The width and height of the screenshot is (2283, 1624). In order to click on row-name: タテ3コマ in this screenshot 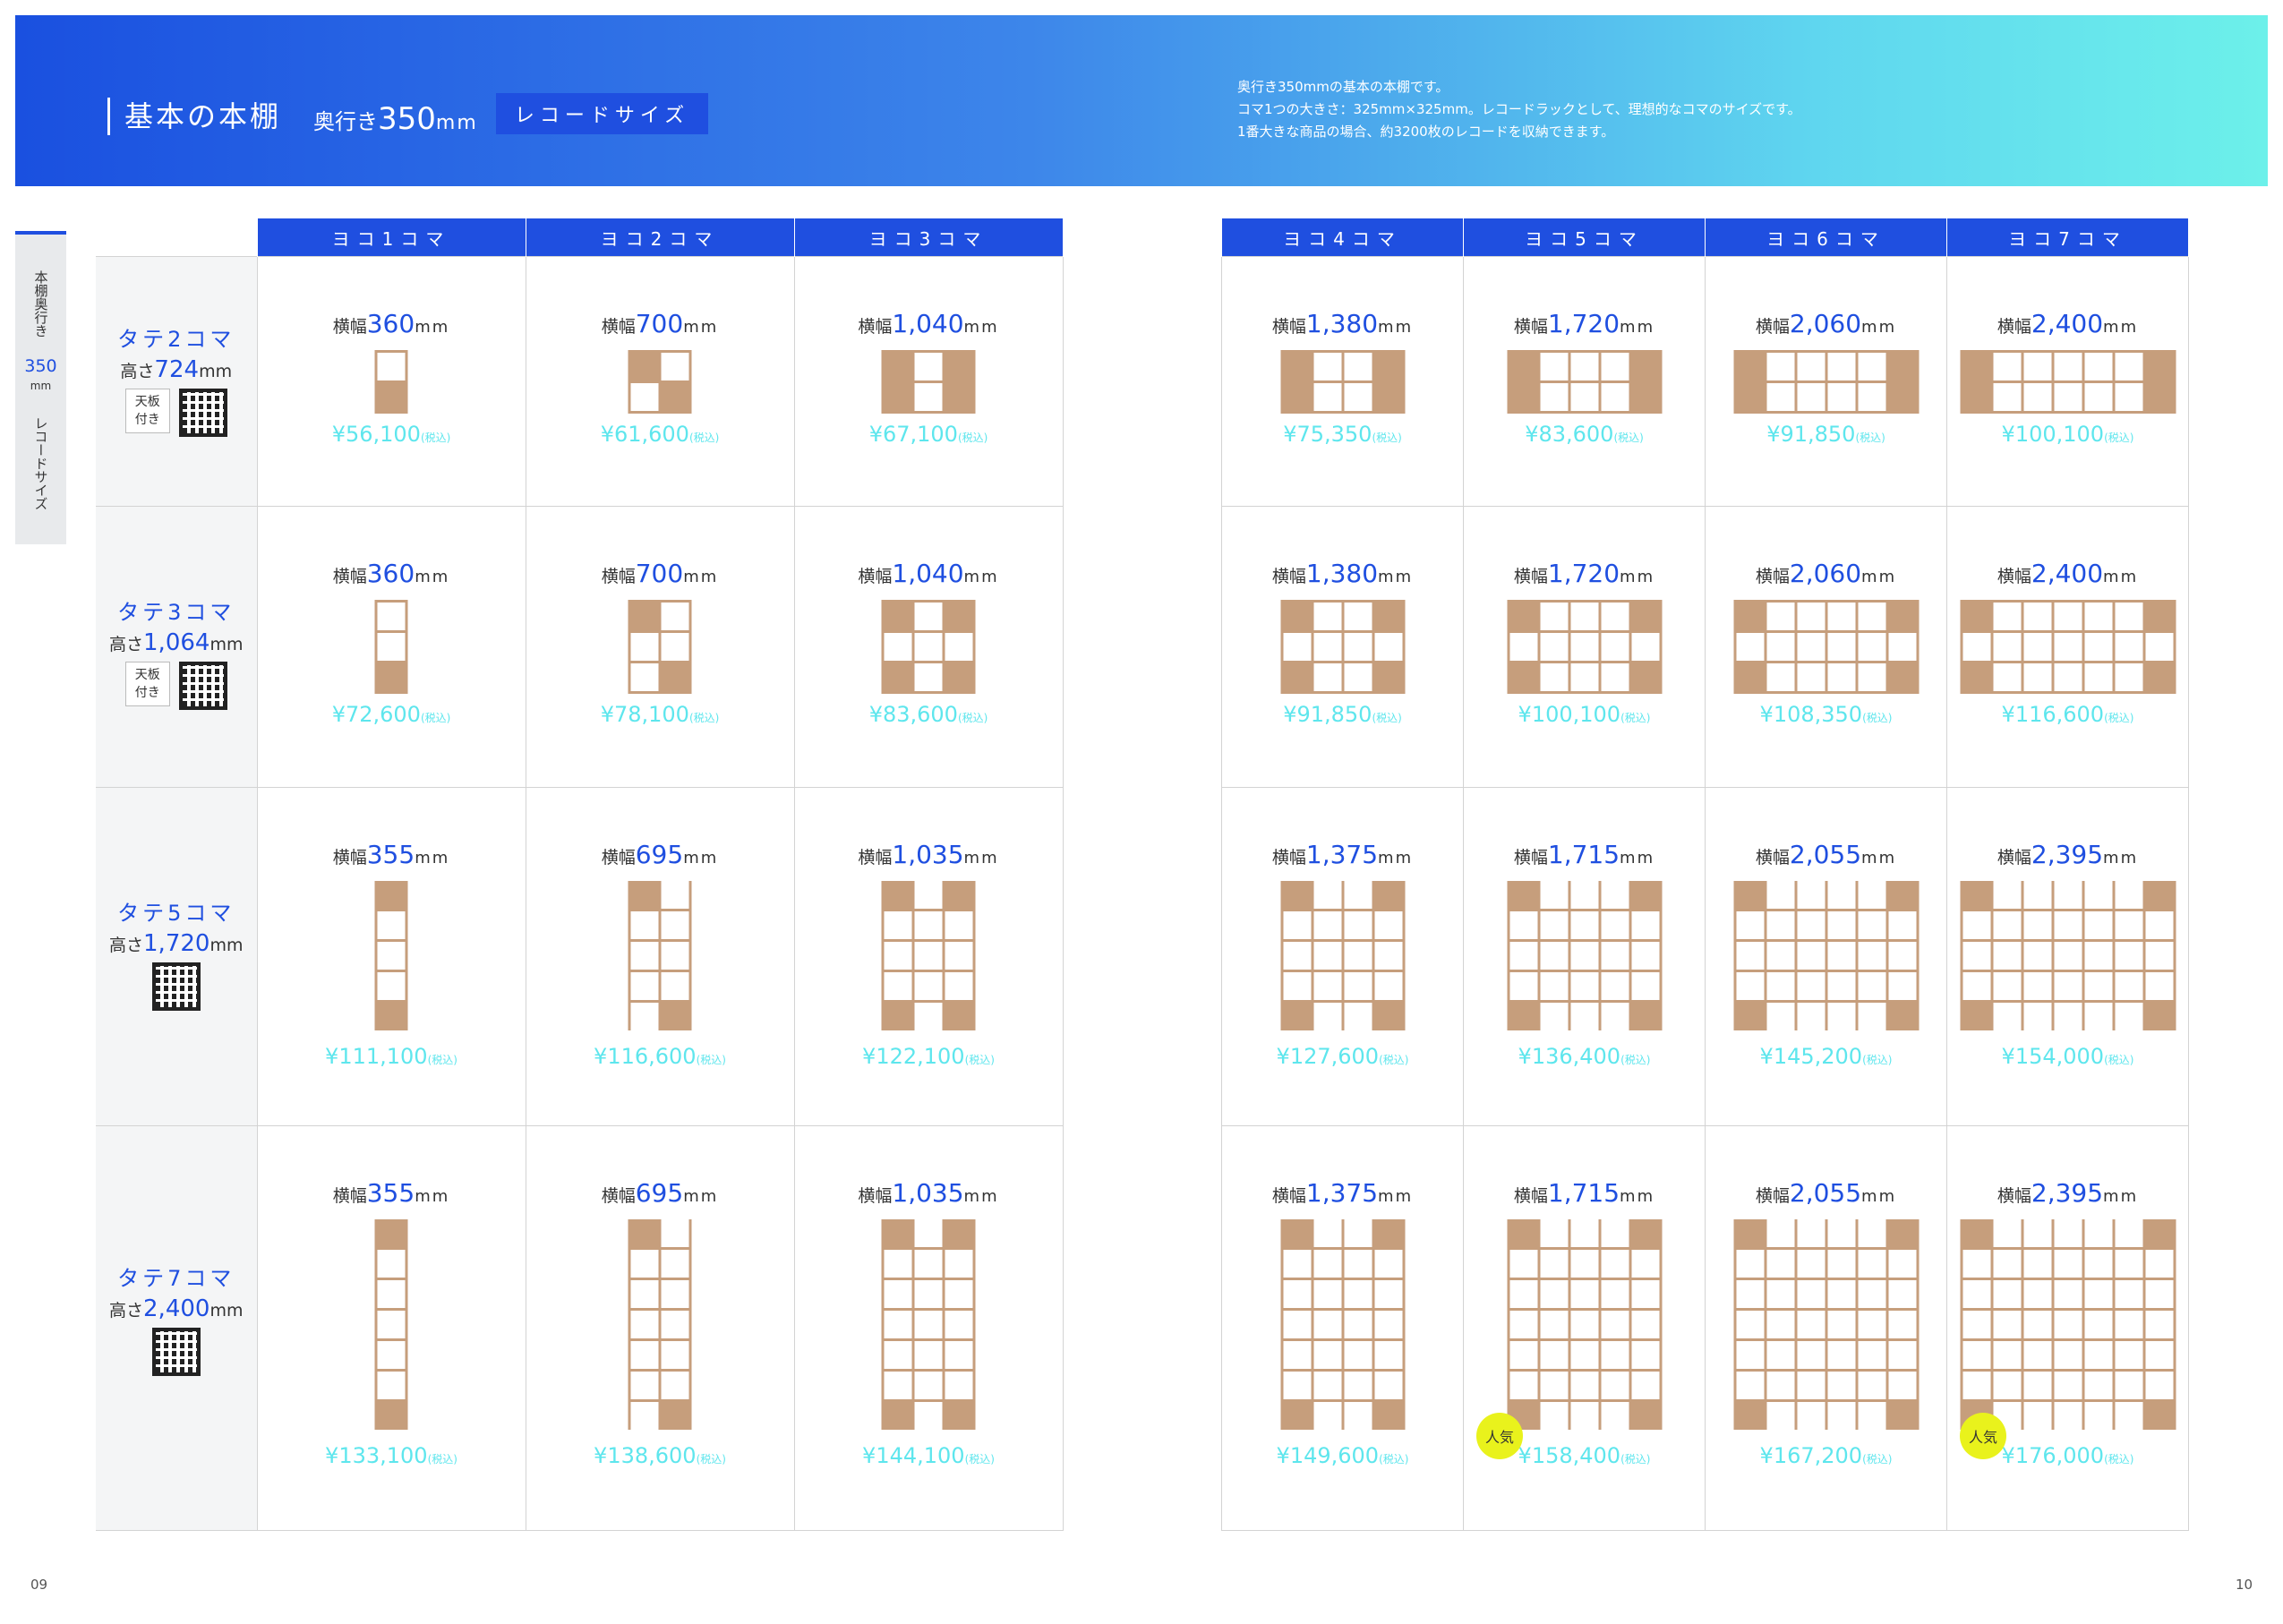, I will do `click(176, 612)`.